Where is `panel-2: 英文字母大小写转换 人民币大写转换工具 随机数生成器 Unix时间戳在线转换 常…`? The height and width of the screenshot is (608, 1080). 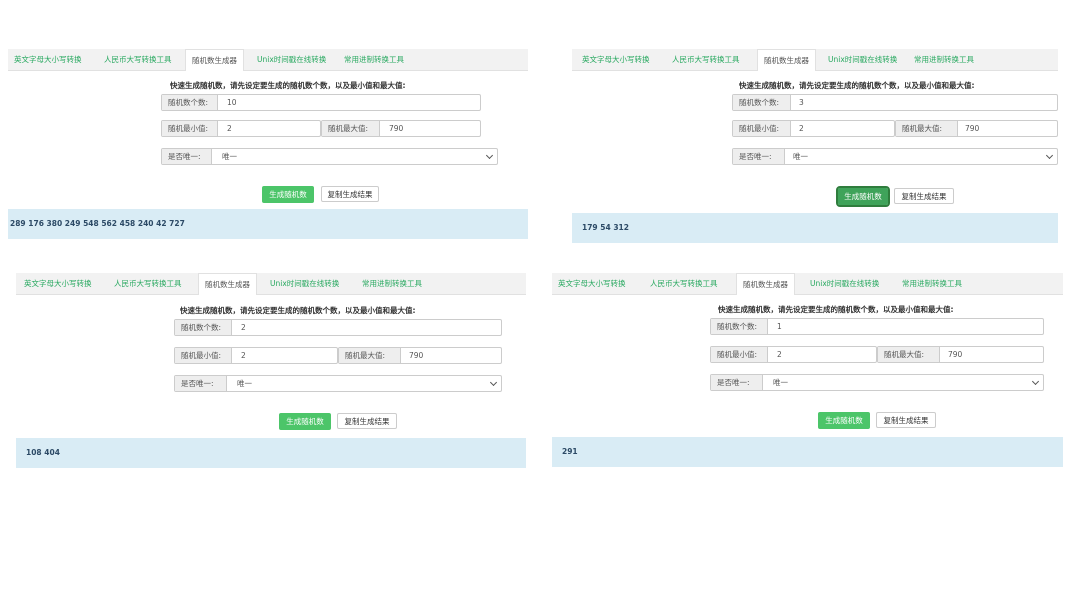
panel-2: 英文字母大小写转换 人民币大写转换工具 随机数生成器 Unix时间戳在线转换 常… is located at coordinates (815, 146).